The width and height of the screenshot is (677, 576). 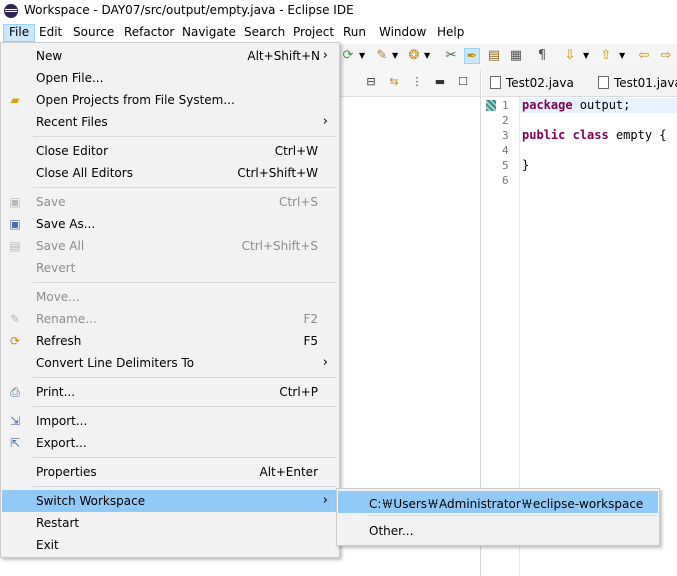 What do you see at coordinates (15, 392) in the screenshot?
I see `print-icon: ⎙` at bounding box center [15, 392].